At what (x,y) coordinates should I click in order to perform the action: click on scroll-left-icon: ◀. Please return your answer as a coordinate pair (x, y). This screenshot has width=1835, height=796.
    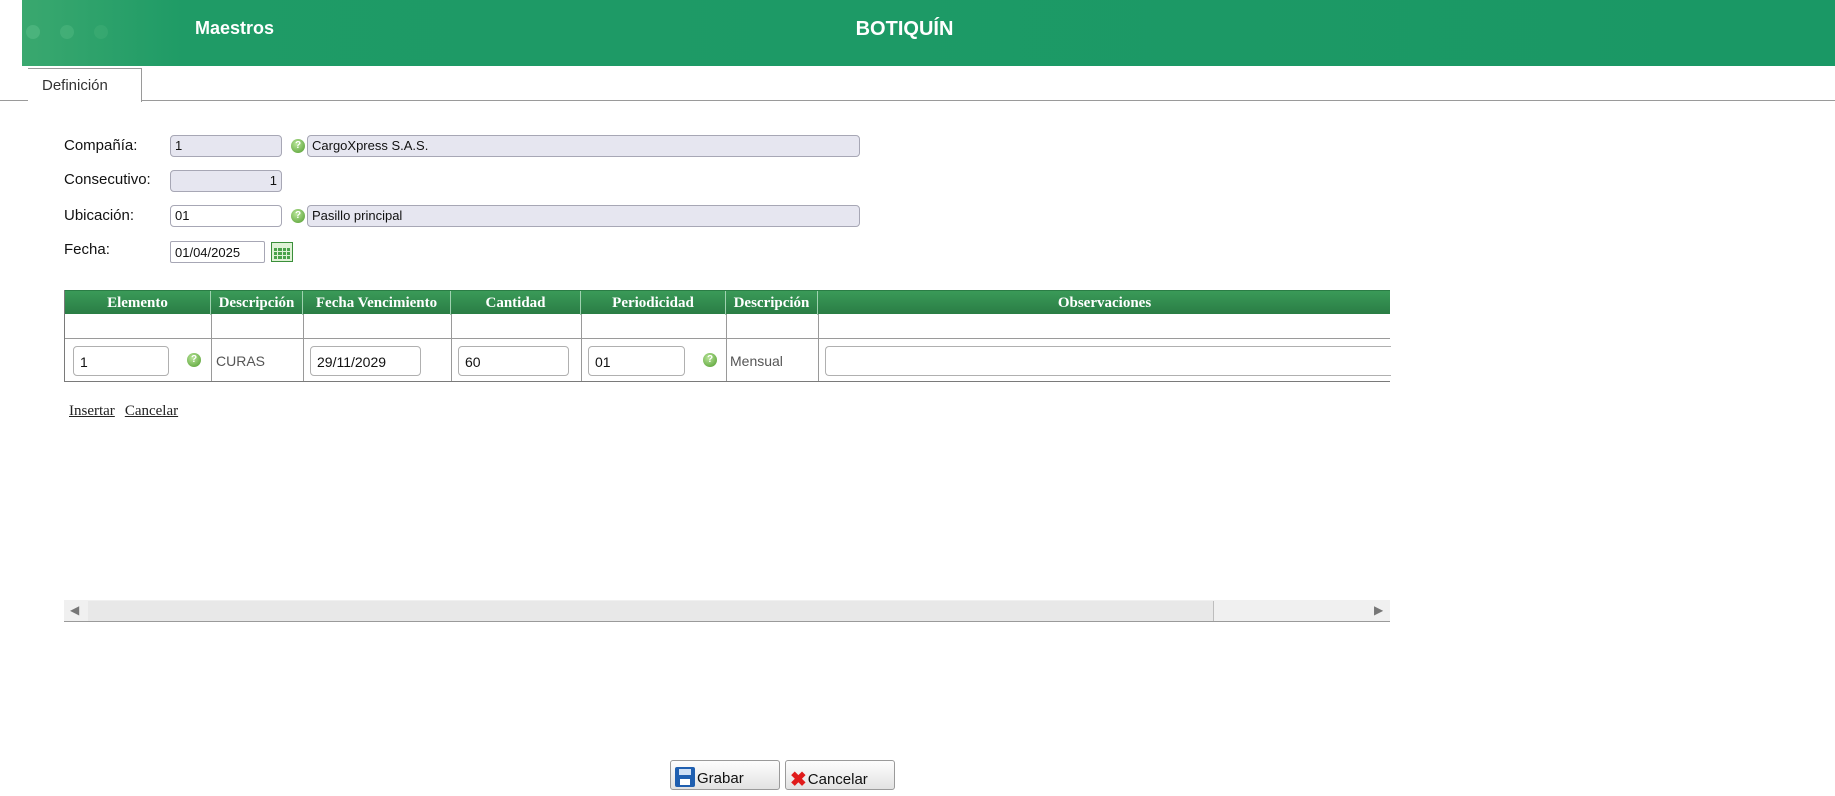
    Looking at the image, I should click on (74, 610).